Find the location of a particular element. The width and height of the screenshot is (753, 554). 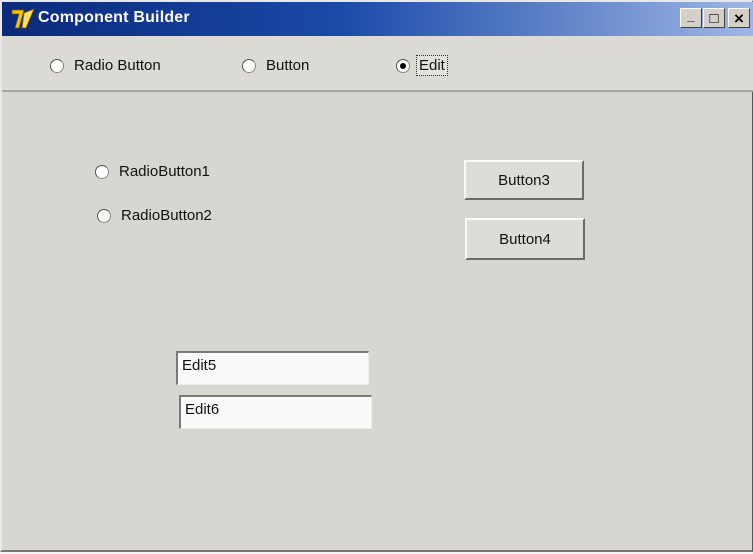

maximize-icon: □ is located at coordinates (714, 18).